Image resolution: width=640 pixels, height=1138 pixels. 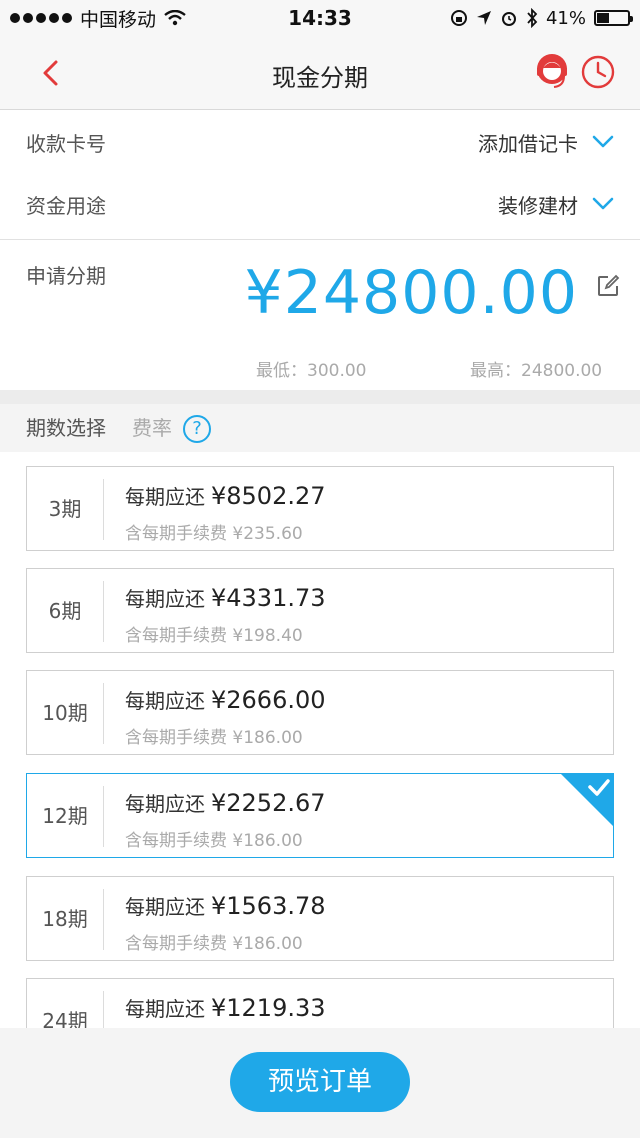 I want to click on fee-text: 含每期手续费 ¥235.60, so click(x=214, y=534).